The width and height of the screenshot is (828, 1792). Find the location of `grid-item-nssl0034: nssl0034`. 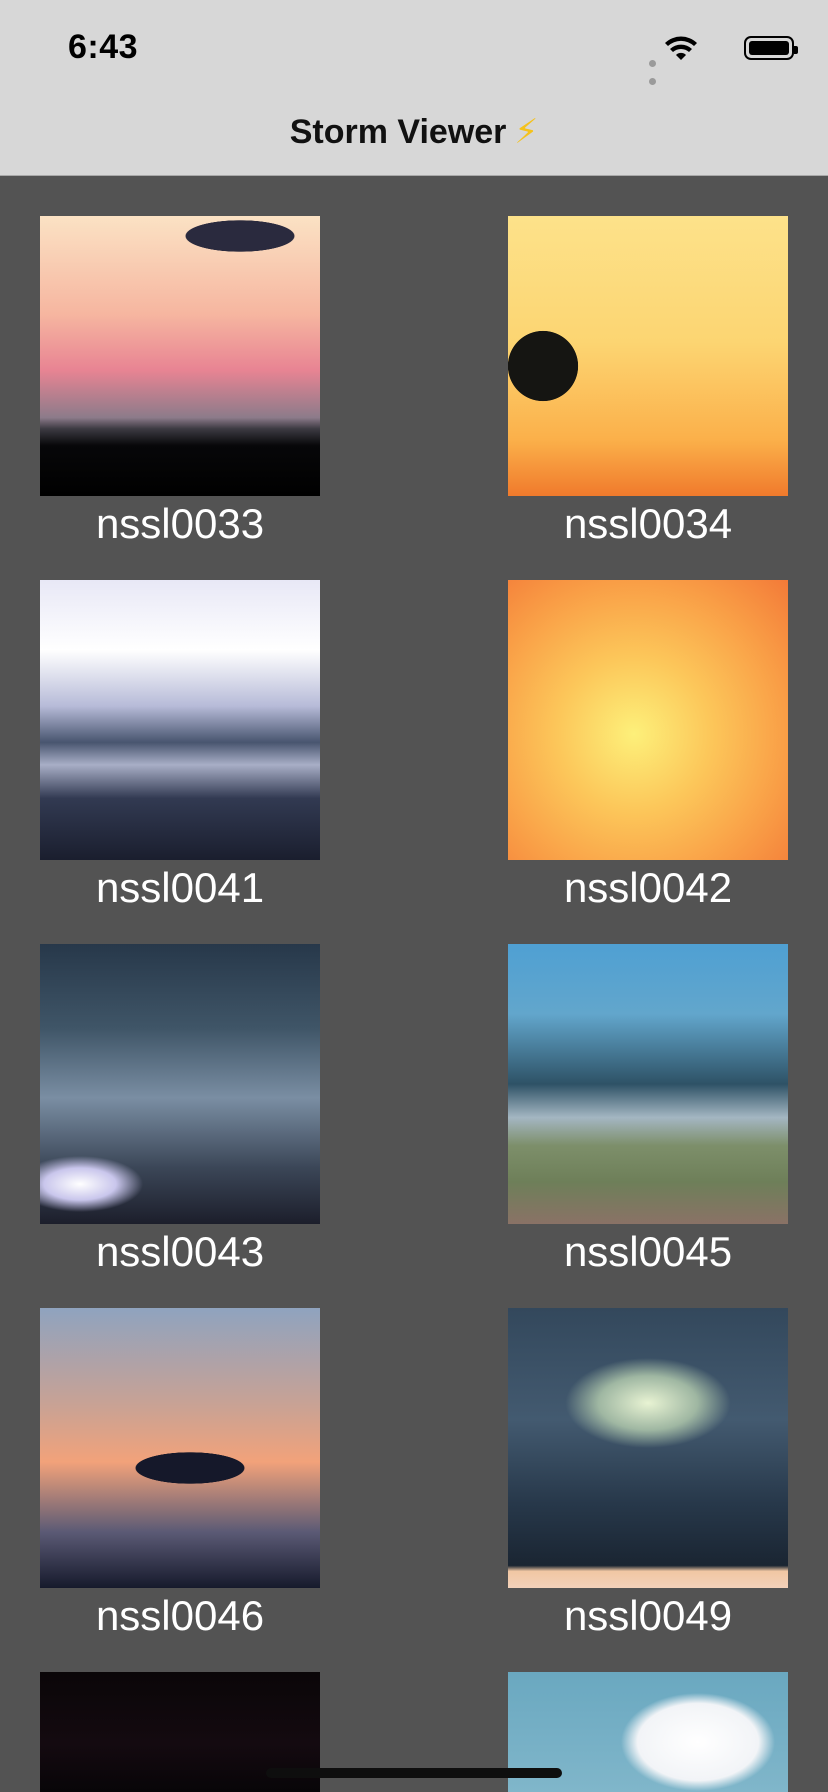

grid-item-nssl0034: nssl0034 is located at coordinates (648, 381).